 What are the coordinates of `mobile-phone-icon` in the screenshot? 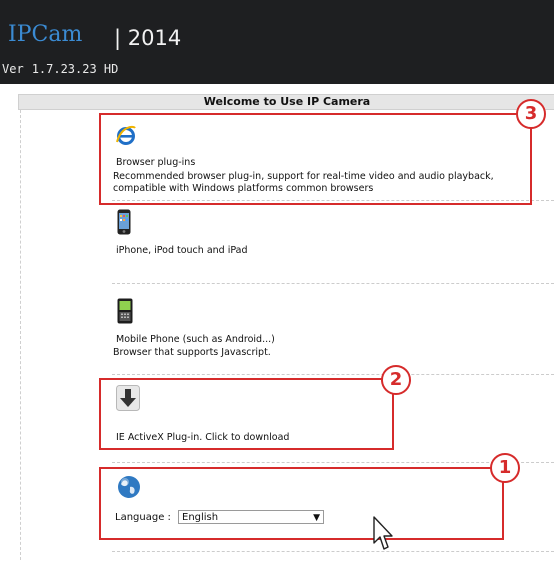 It's located at (125, 311).